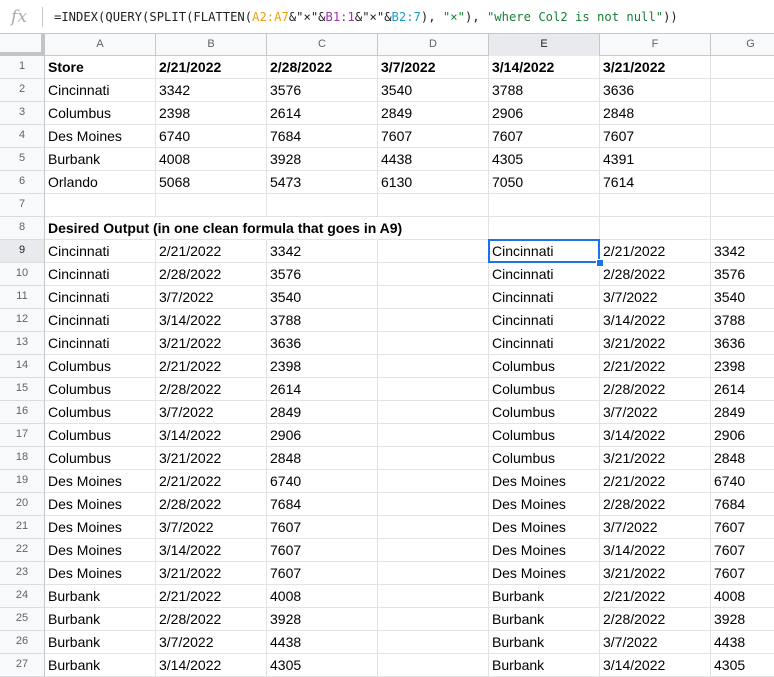 Image resolution: width=774 pixels, height=677 pixels. I want to click on cell-c8, so click(322, 228).